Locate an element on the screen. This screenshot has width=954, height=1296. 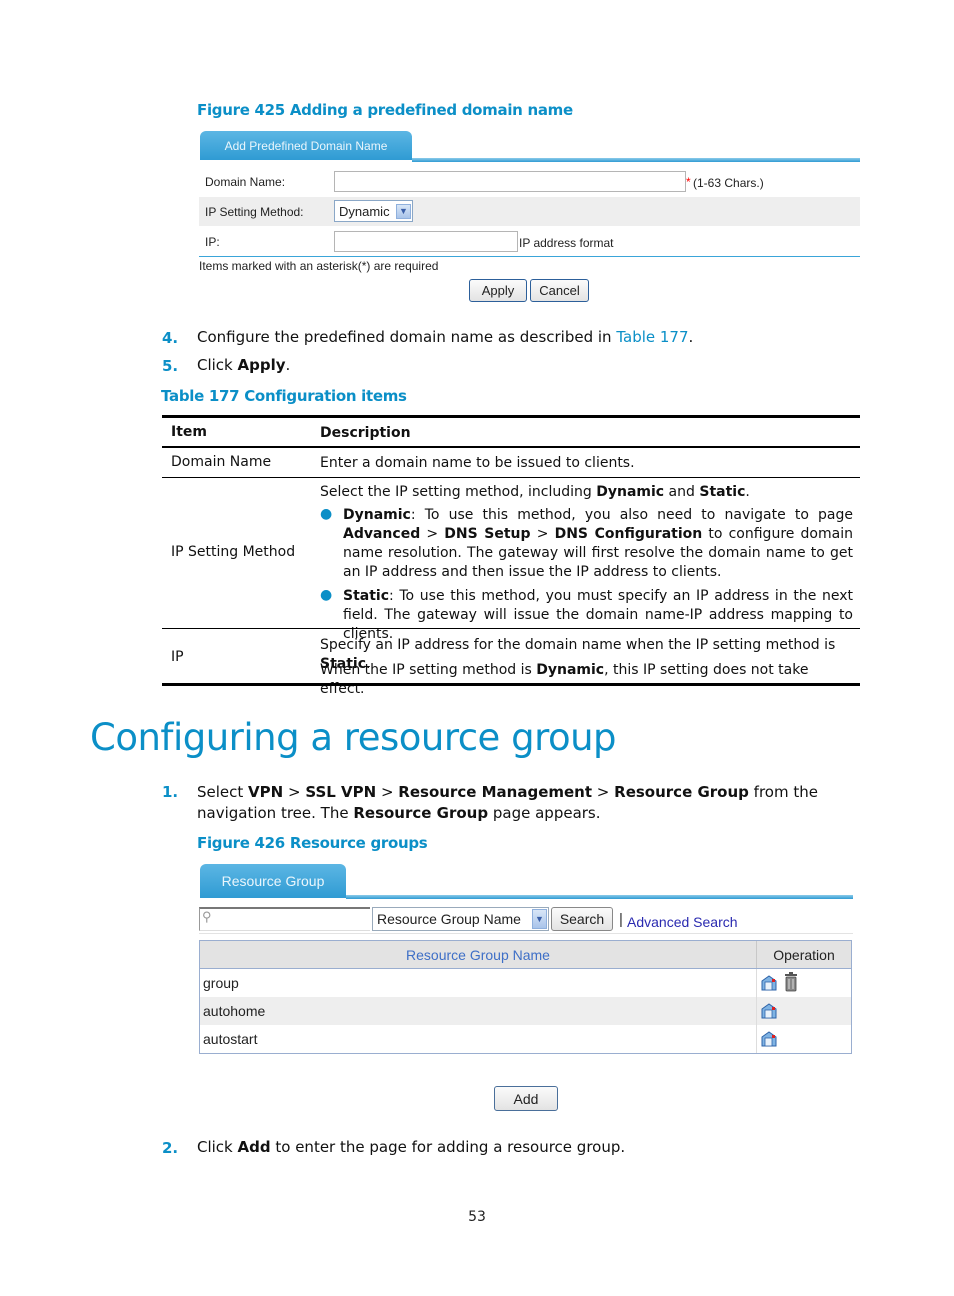
section-heading: Configuring a resource group is located at coordinates (353, 737).